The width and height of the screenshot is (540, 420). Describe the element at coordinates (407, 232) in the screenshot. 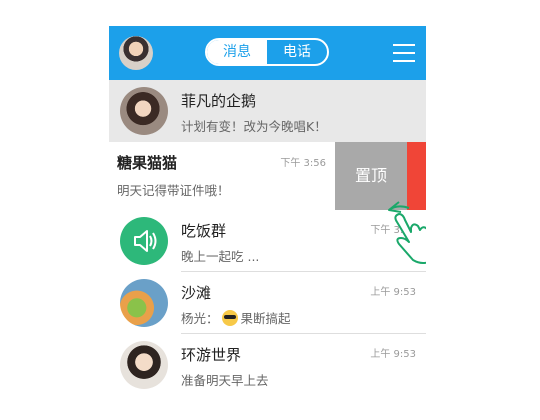

I see `swipe-gesture-hand-icon` at that location.